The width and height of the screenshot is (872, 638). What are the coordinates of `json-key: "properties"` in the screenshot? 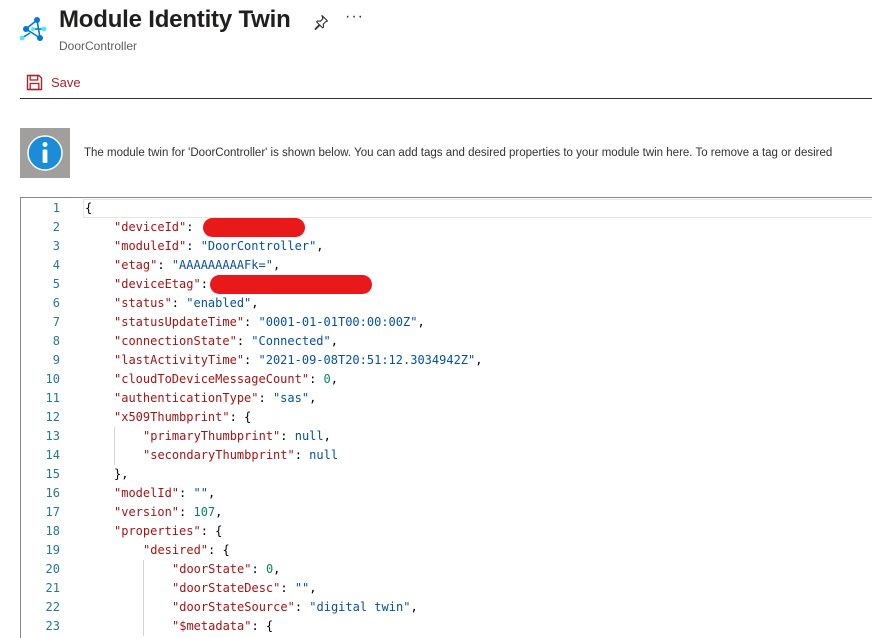 It's located at (157, 531).